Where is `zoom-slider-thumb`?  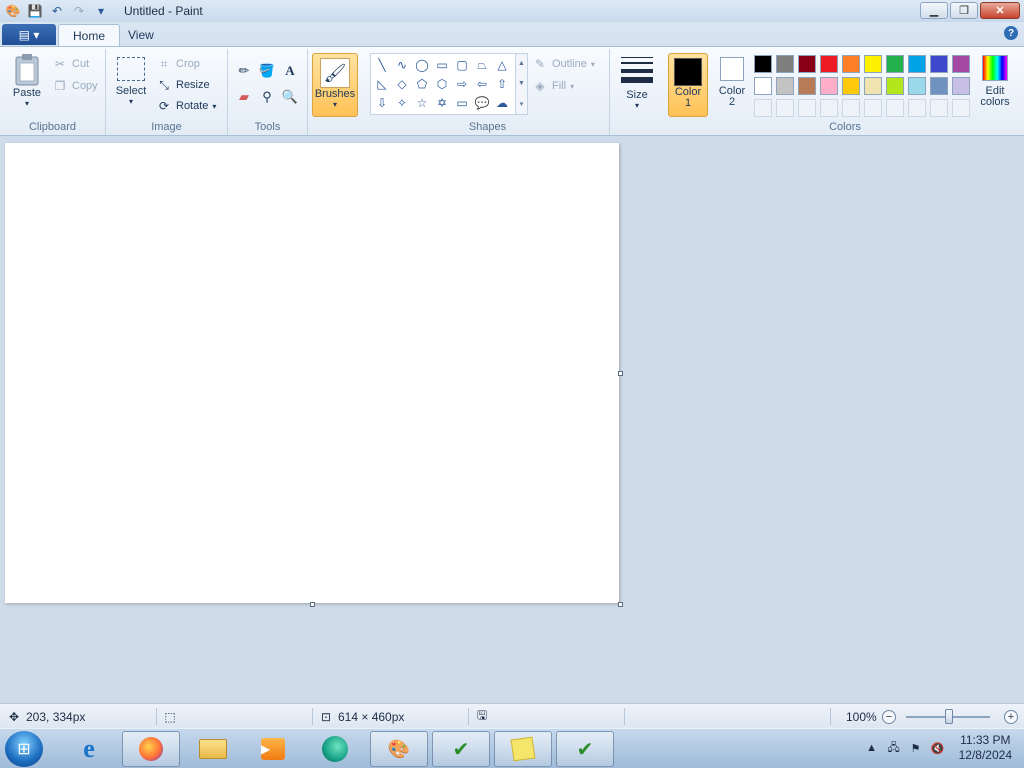
zoom-slider-thumb is located at coordinates (949, 716).